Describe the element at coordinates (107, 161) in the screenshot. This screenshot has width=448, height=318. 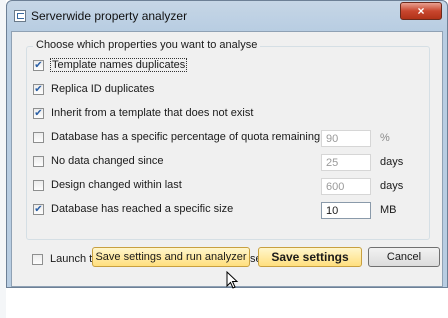
I see `option-label: No data changed since` at that location.